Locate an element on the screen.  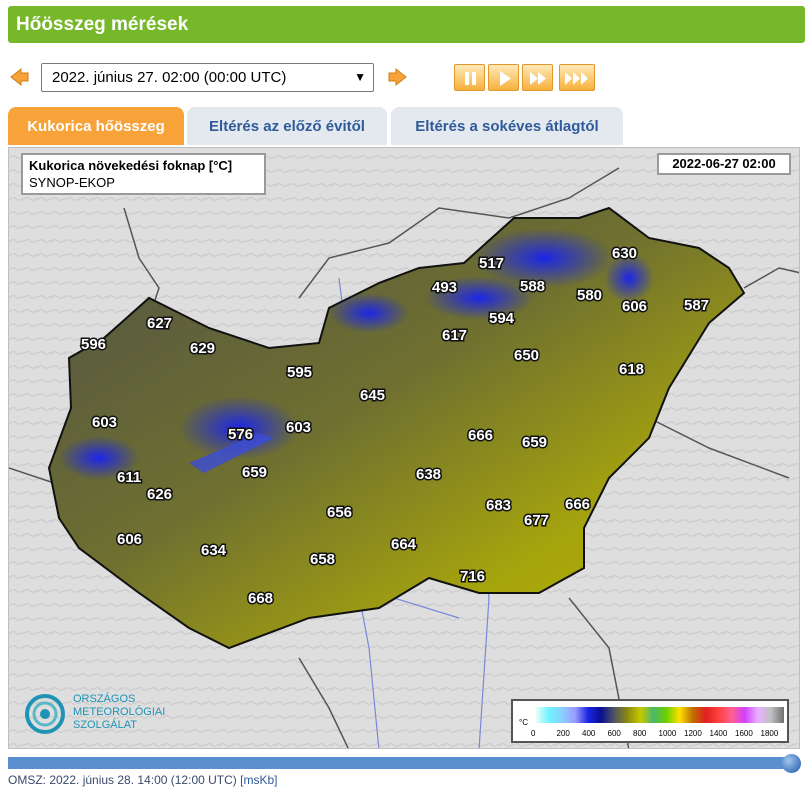
station-value: 517 is located at coordinates (491, 263).